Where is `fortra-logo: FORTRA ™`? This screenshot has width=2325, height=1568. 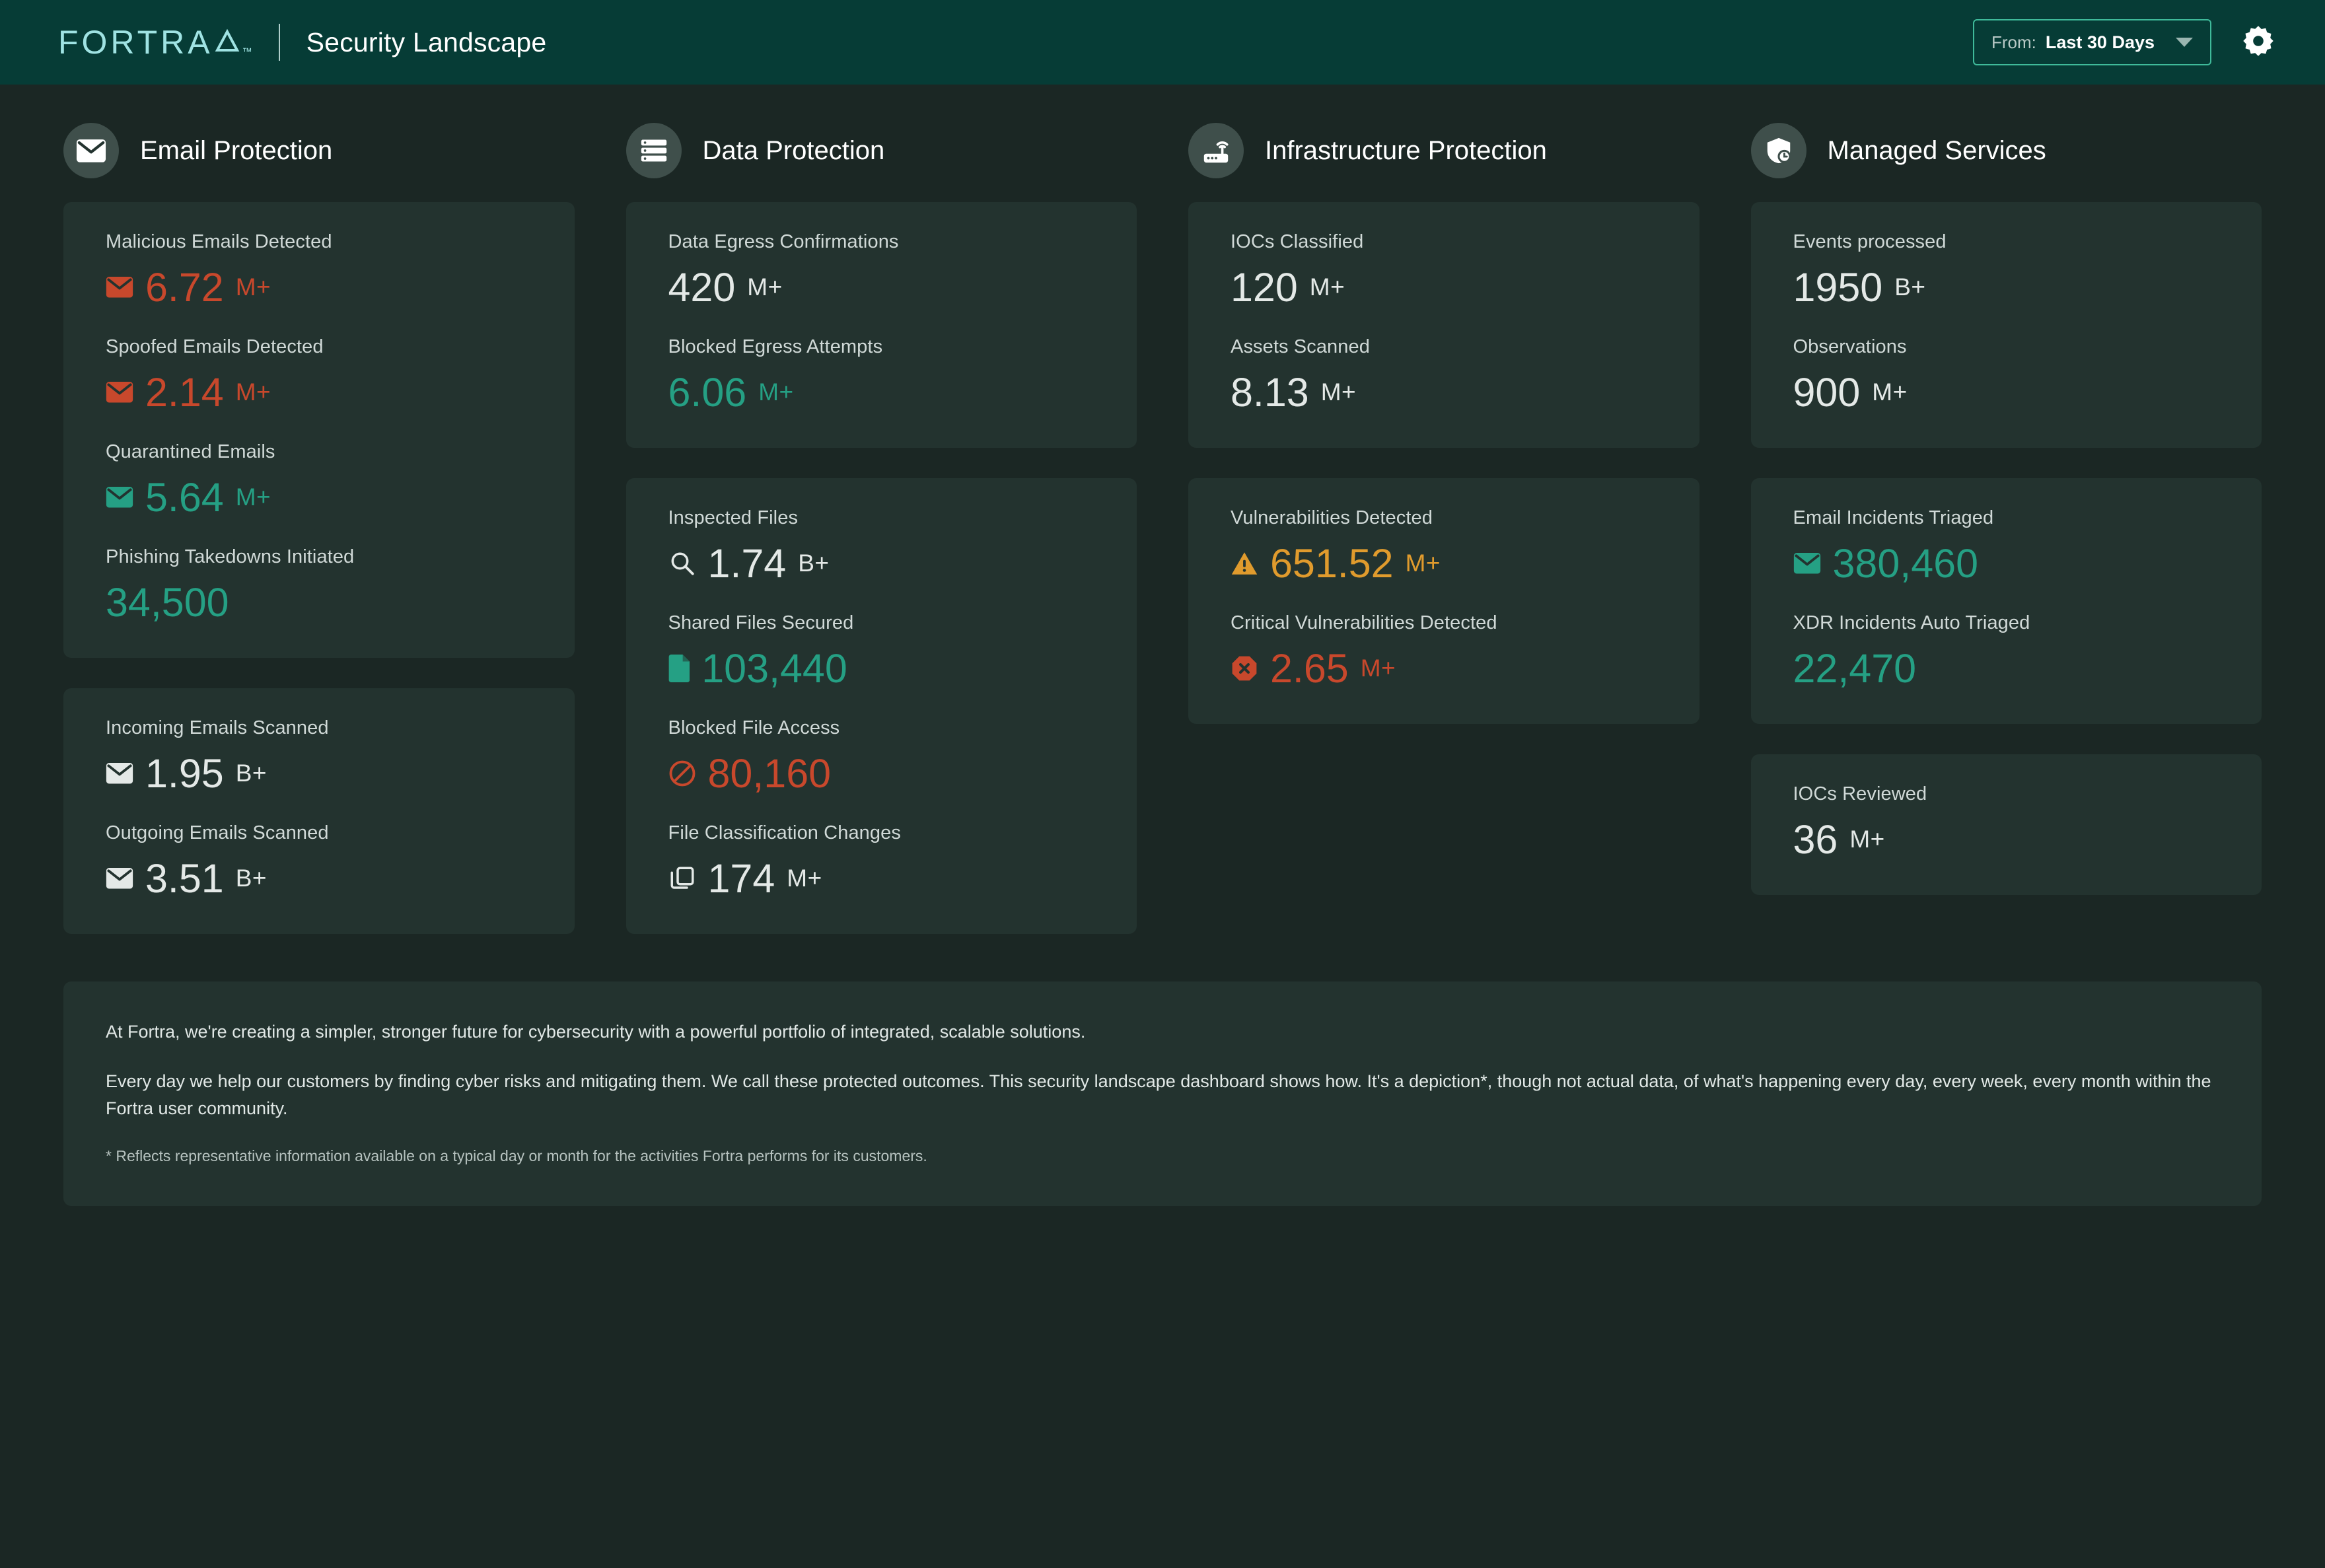 fortra-logo: FORTRA ™ is located at coordinates (155, 42).